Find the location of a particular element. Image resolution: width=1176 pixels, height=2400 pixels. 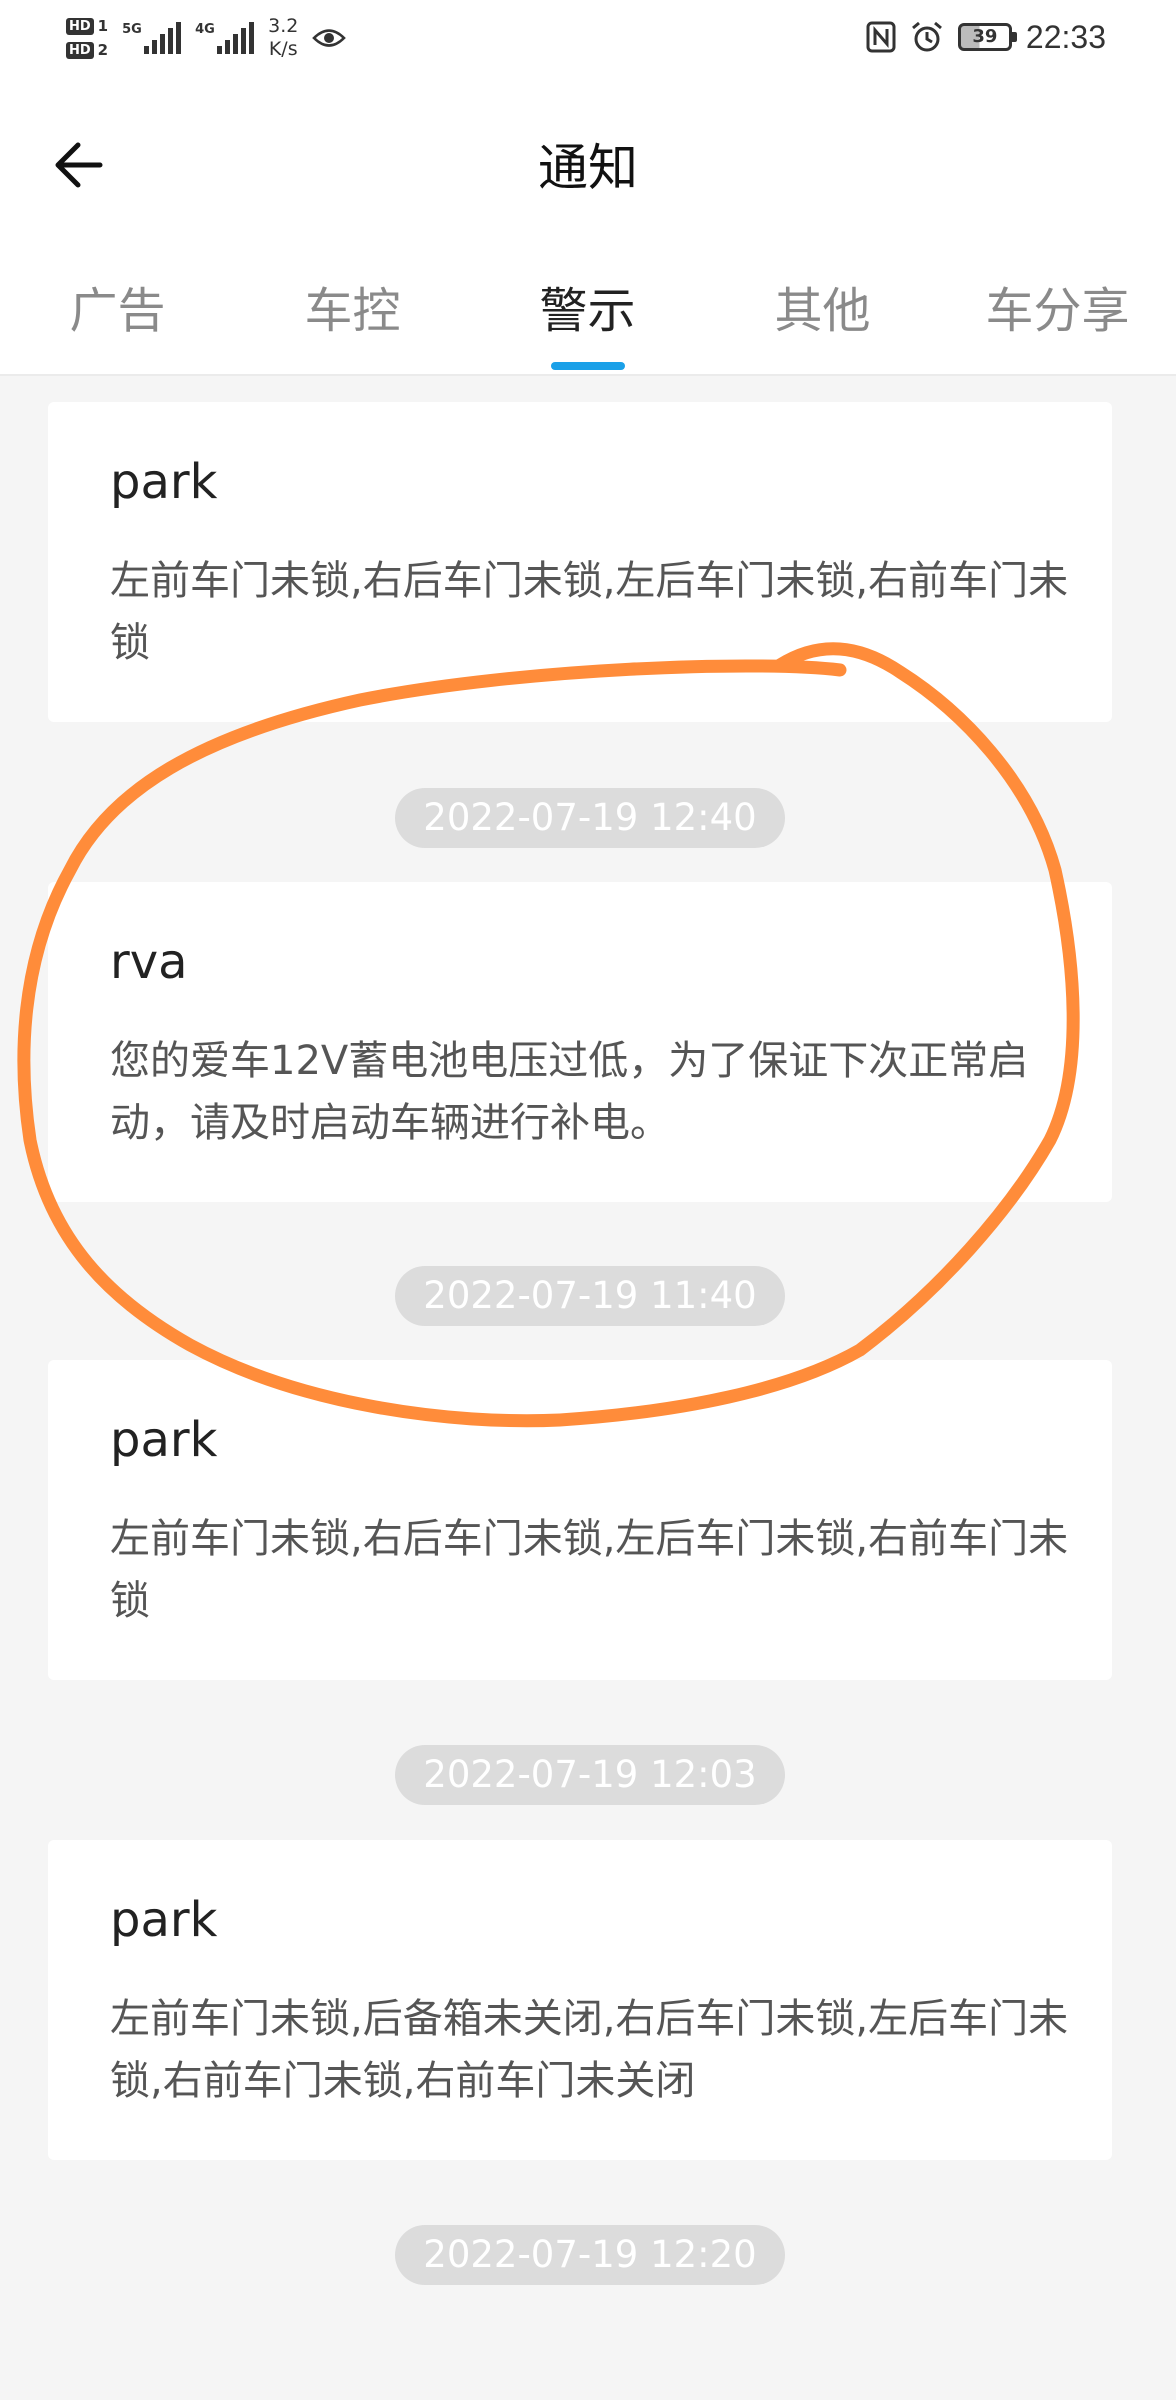

active-tab-indicator is located at coordinates (587, 366).